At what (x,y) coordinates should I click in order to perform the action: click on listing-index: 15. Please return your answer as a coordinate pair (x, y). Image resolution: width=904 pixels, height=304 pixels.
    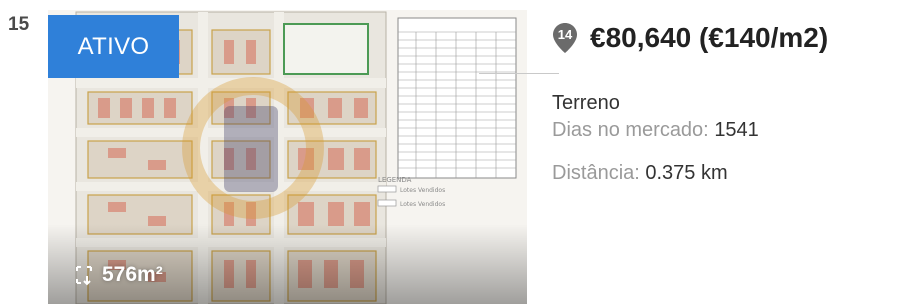
    Looking at the image, I should click on (19, 24).